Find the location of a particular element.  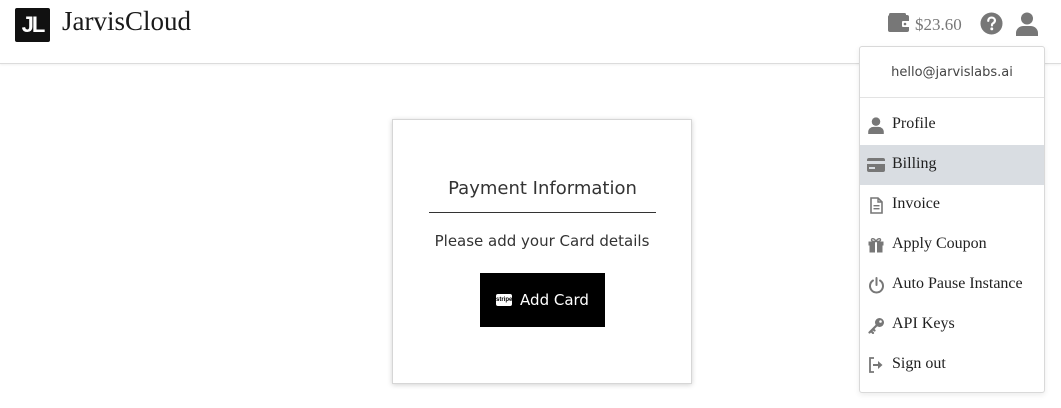

add-card-button: stripe Add Card is located at coordinates (542, 300).